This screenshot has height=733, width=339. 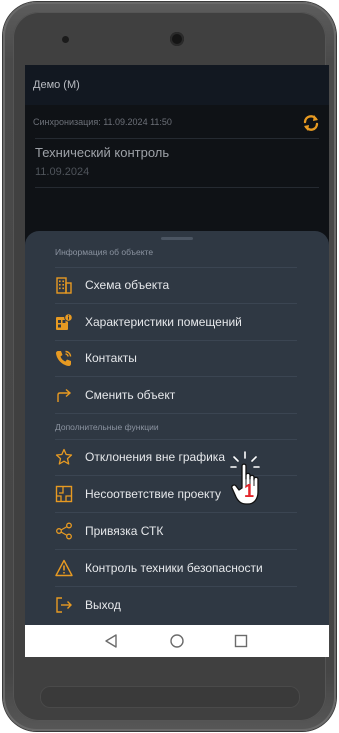 What do you see at coordinates (177, 85) in the screenshot?
I see `app-bar: Демо (М)` at bounding box center [177, 85].